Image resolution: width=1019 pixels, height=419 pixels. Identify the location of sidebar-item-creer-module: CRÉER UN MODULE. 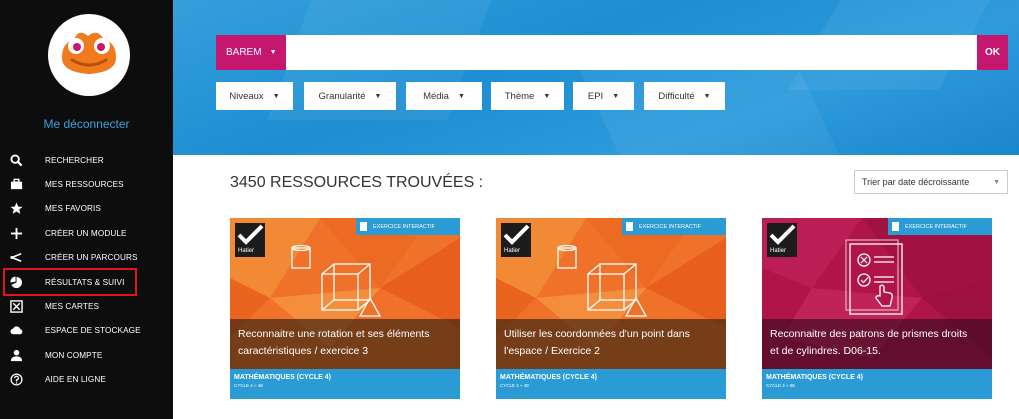
(86, 233).